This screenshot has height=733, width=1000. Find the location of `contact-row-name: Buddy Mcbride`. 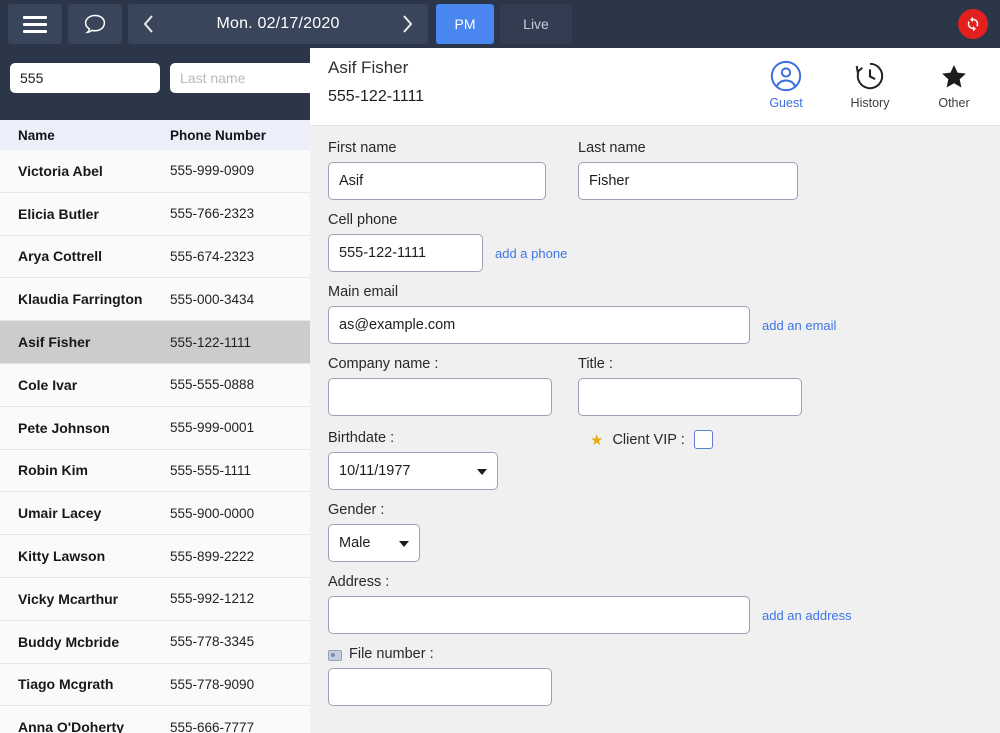

contact-row-name: Buddy Mcbride is located at coordinates (69, 641).